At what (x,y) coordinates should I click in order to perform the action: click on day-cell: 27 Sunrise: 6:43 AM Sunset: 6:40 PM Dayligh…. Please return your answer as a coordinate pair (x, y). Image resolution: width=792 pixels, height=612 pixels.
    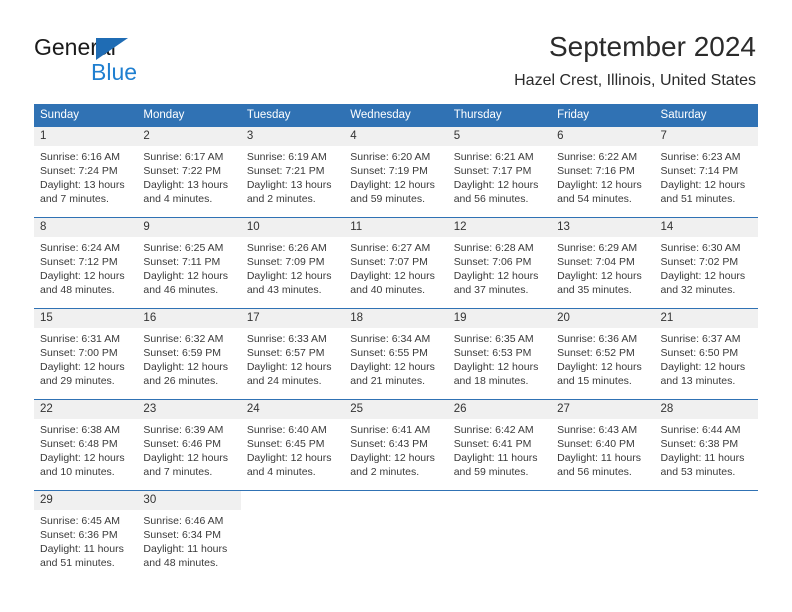
    Looking at the image, I should click on (603, 445).